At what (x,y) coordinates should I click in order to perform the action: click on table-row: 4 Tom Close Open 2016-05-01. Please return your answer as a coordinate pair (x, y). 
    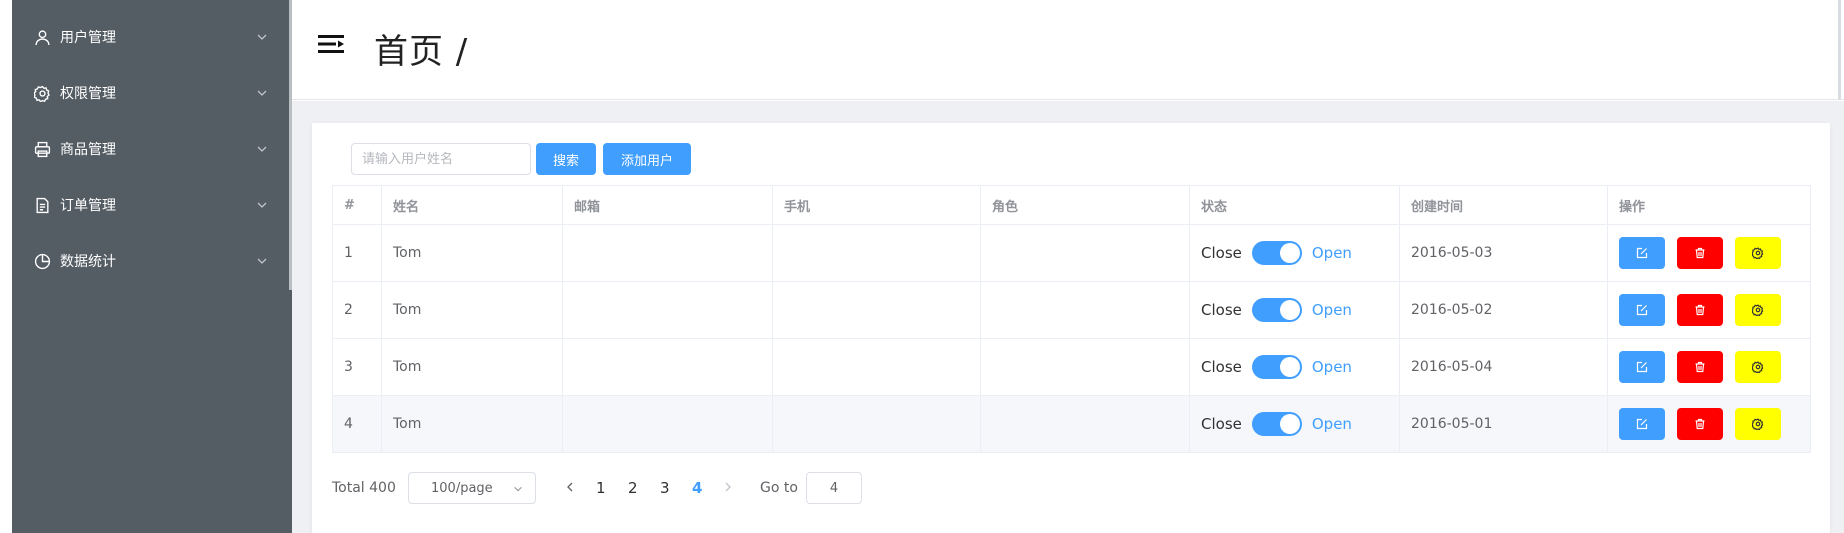
    Looking at the image, I should click on (1071, 424).